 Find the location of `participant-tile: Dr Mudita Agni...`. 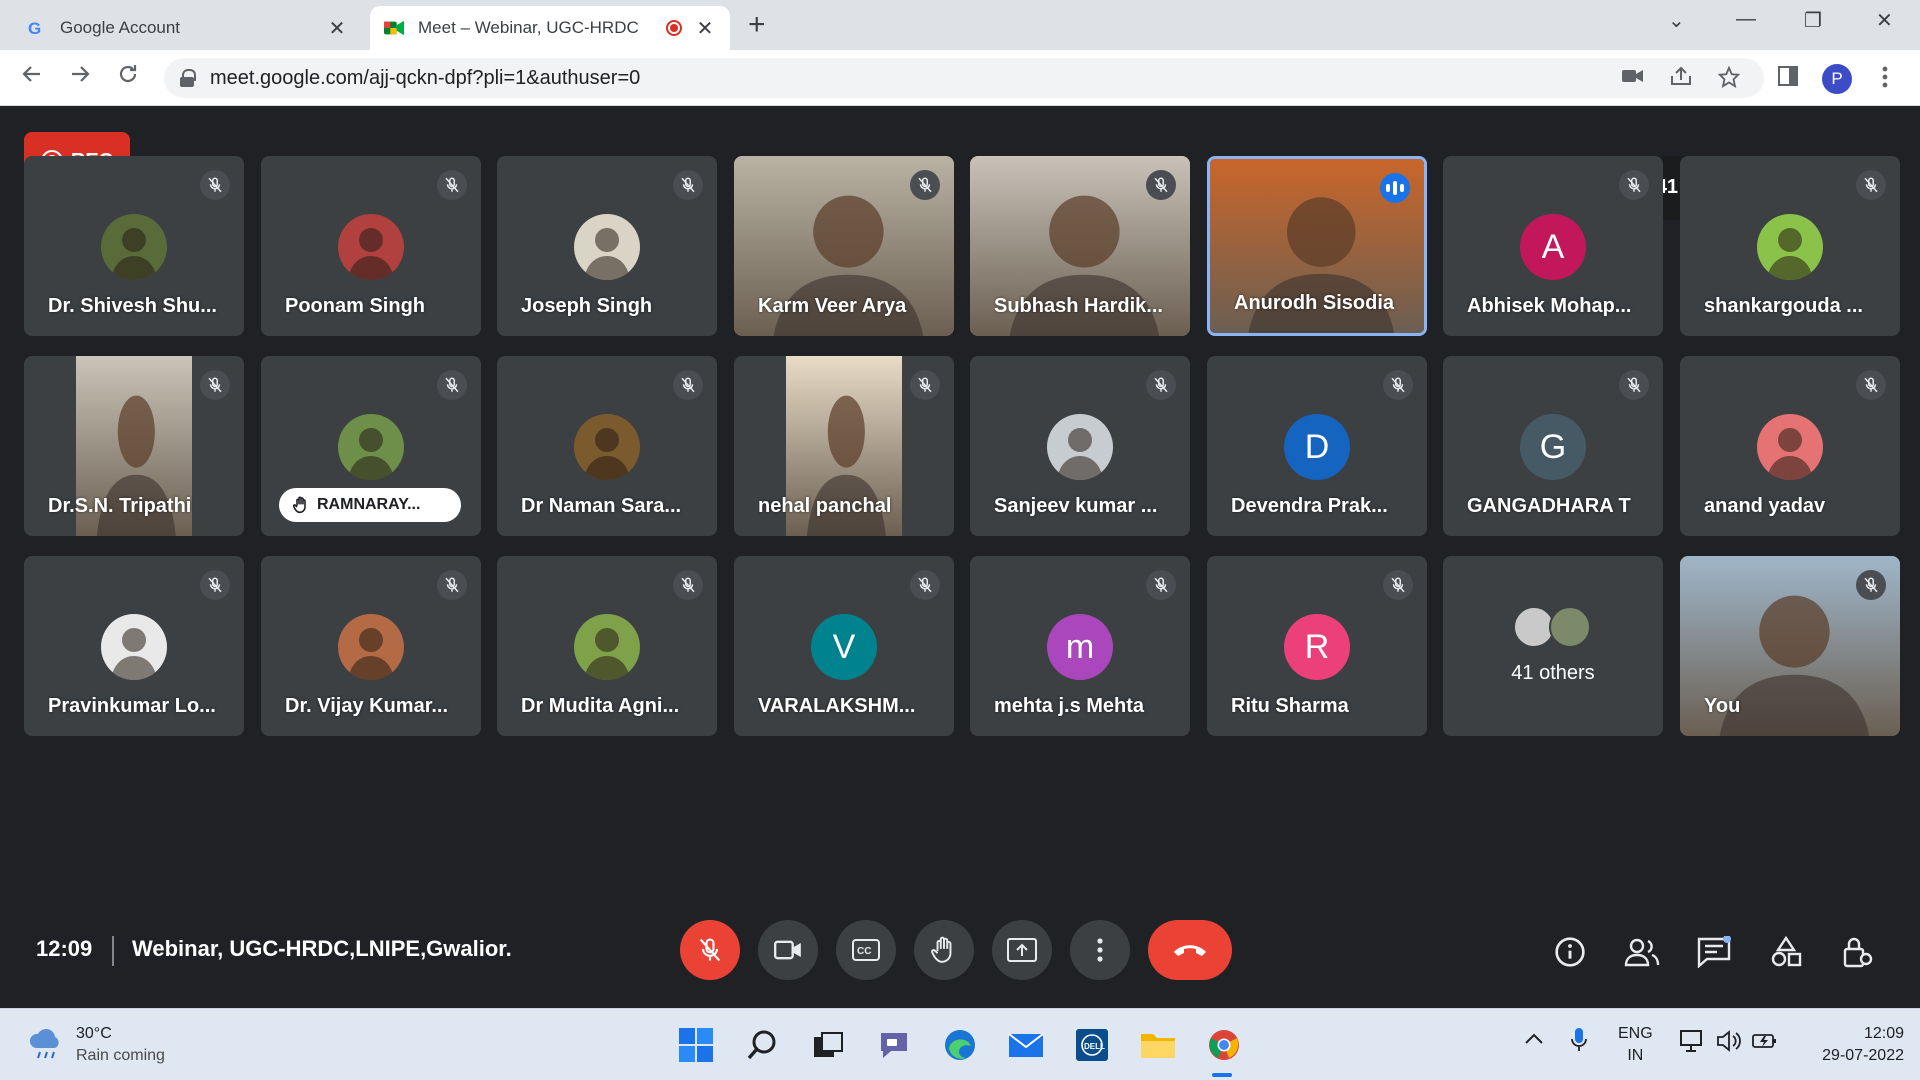

participant-tile: Dr Mudita Agni... is located at coordinates (607, 646).